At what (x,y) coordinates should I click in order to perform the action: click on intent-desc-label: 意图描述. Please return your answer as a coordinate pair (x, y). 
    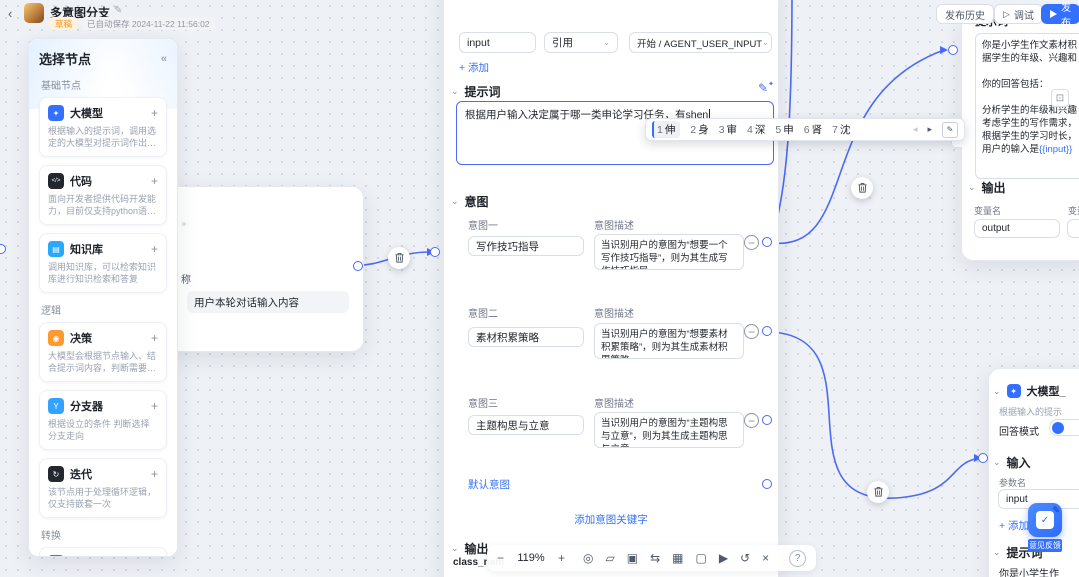
    Looking at the image, I should click on (614, 314).